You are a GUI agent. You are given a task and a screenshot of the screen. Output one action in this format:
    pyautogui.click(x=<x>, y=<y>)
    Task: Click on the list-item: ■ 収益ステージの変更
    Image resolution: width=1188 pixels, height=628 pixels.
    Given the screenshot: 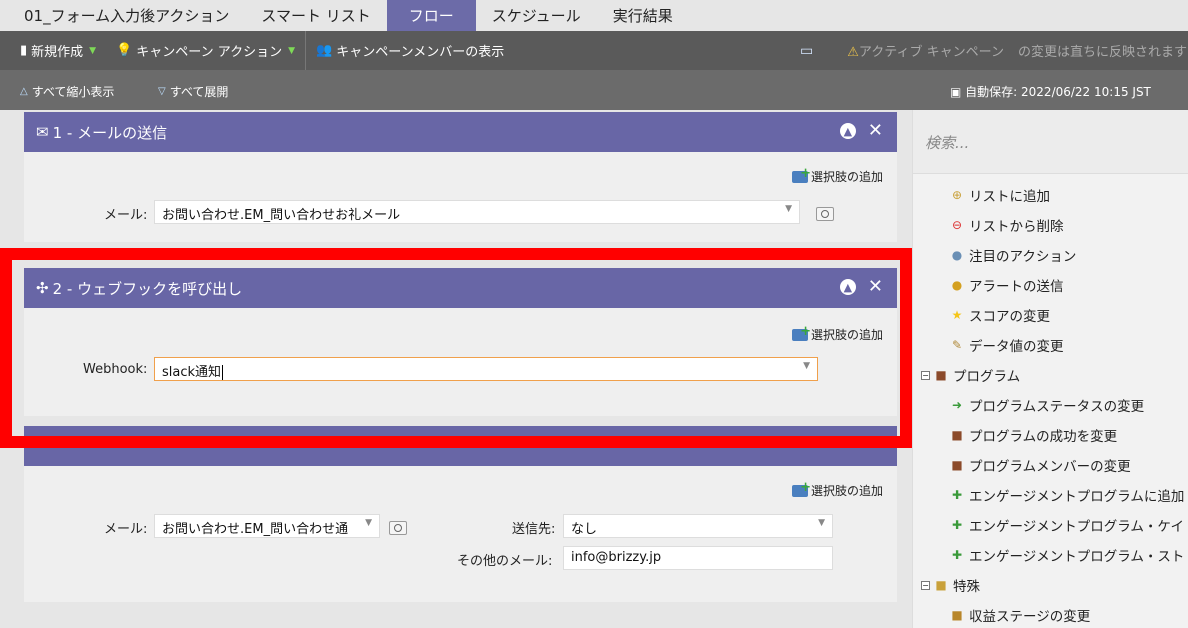 What is the action you would take?
    pyautogui.click(x=1050, y=614)
    